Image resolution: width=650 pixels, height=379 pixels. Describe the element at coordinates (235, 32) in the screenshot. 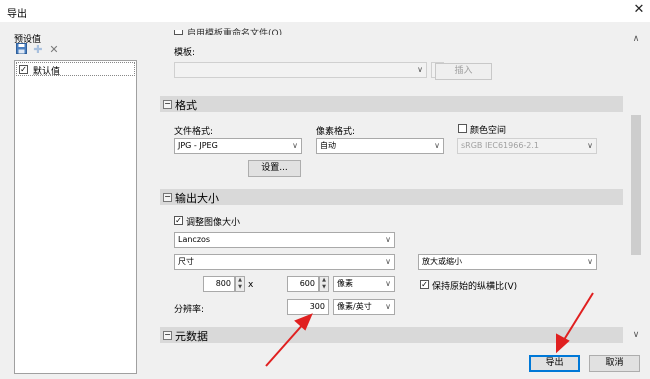

I see `template-option-label: 启用模板重命名文件(O)` at that location.